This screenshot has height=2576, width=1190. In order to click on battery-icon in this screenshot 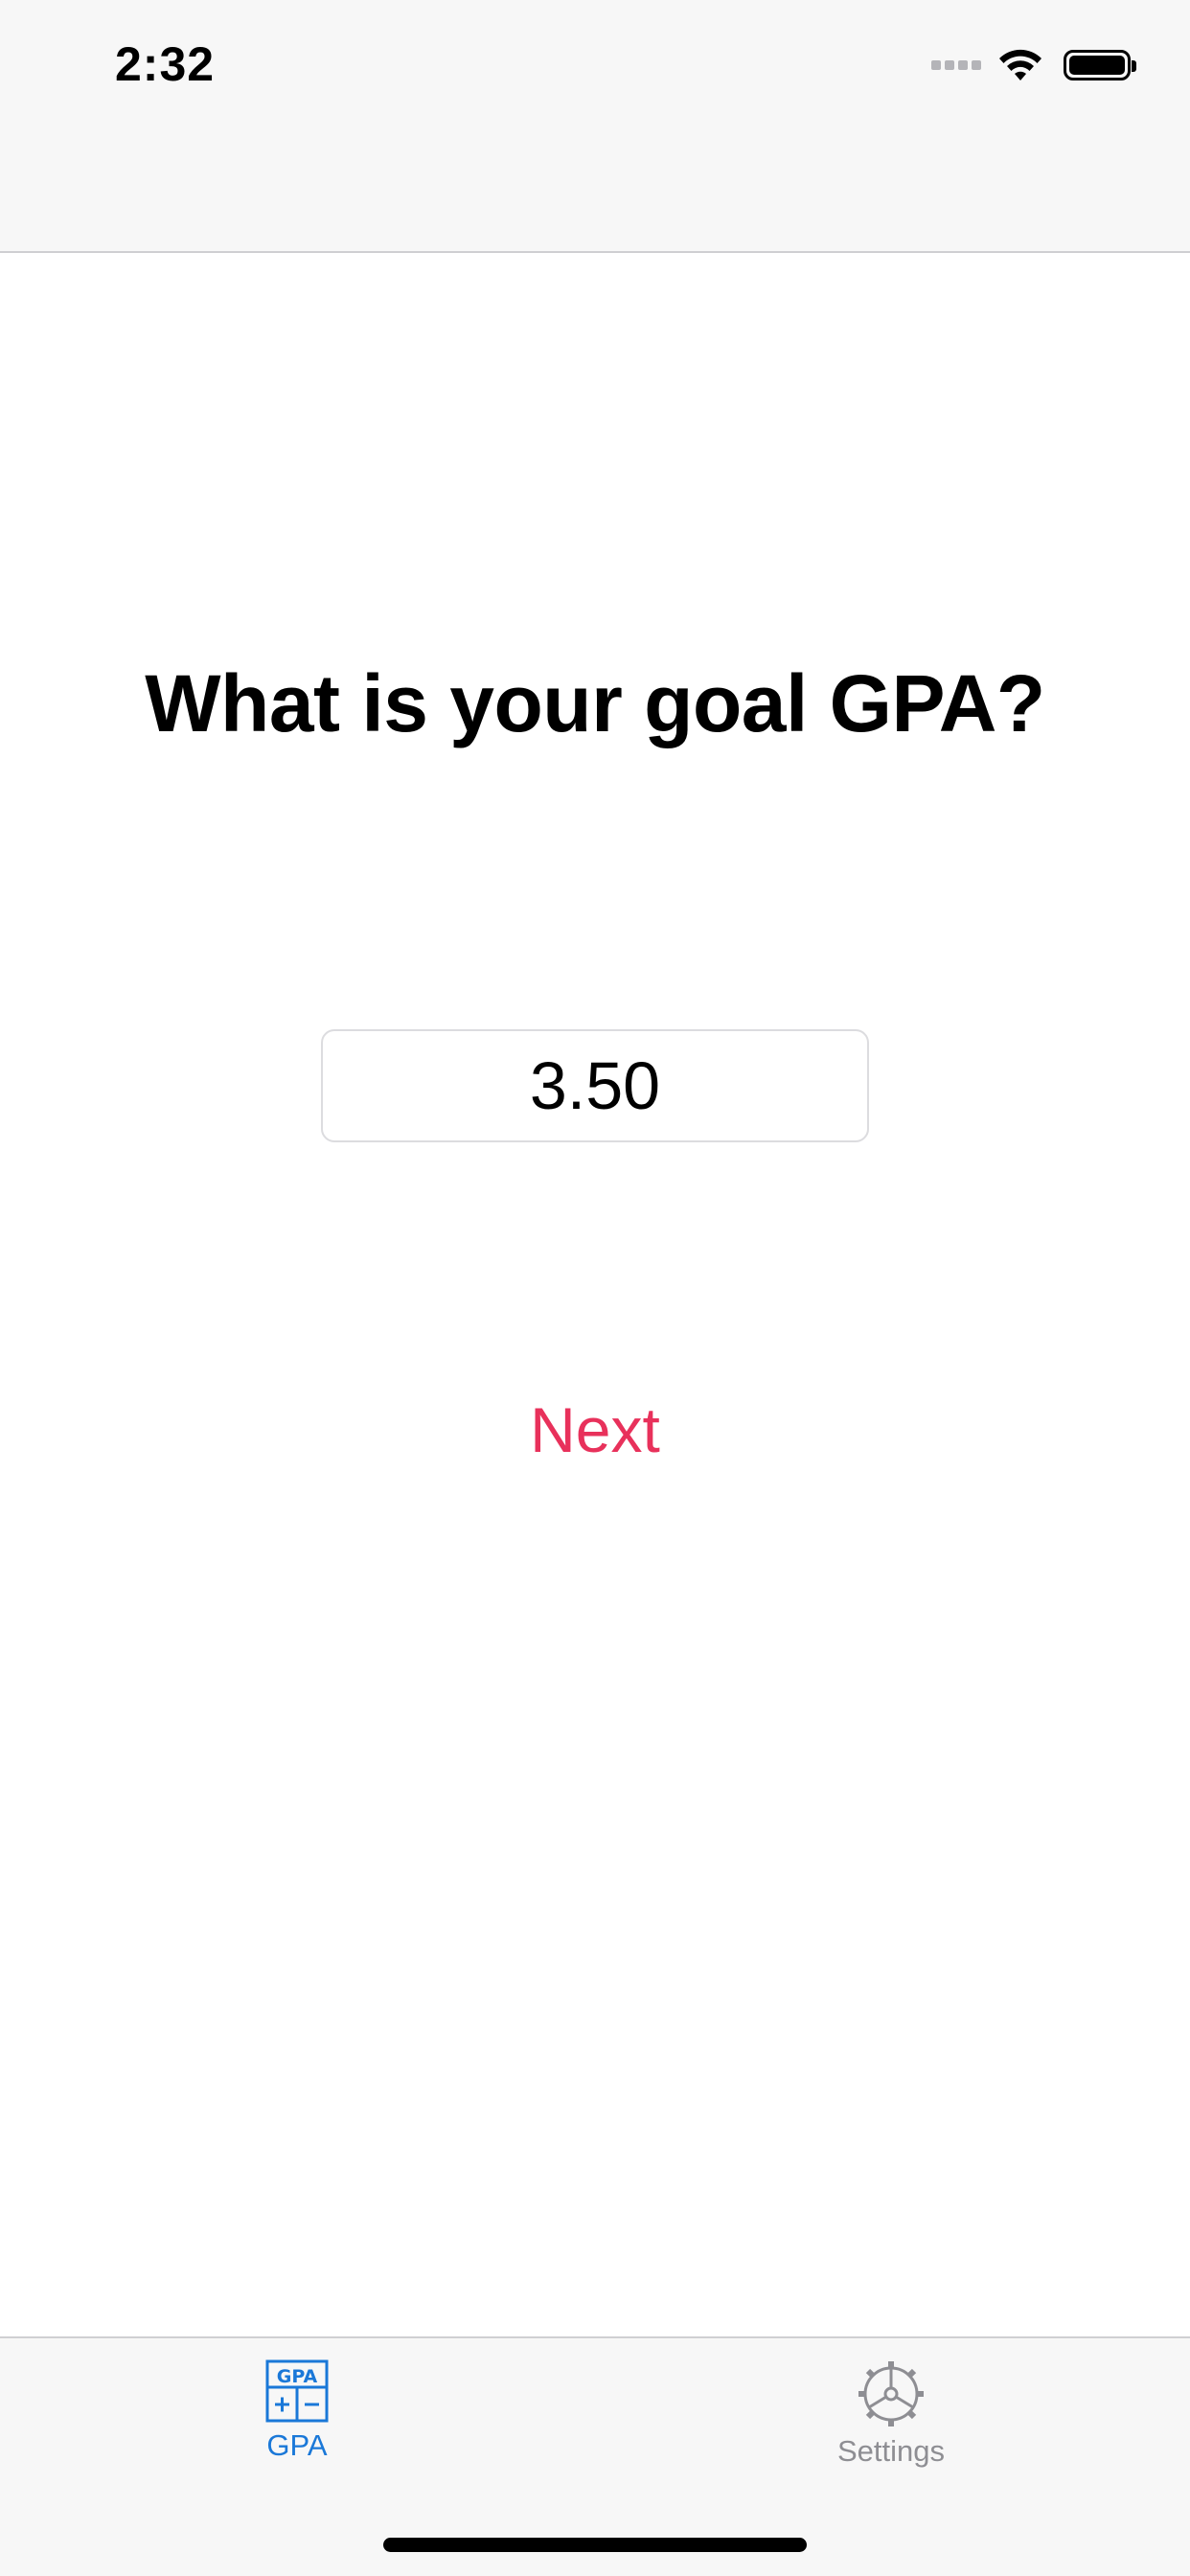, I will do `click(1100, 65)`.